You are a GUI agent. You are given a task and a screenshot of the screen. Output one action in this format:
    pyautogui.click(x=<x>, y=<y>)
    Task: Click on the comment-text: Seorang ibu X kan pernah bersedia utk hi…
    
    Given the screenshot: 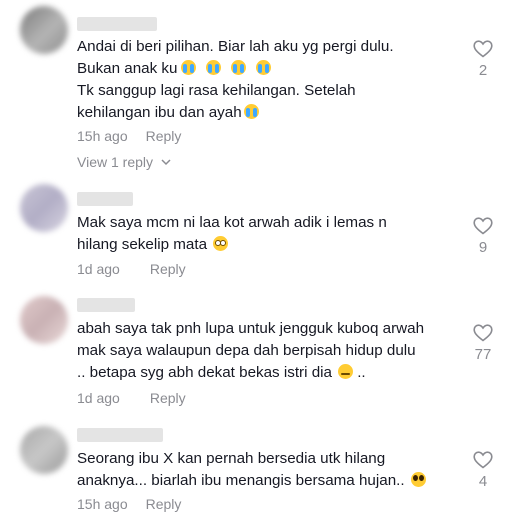 What is the action you would take?
    pyautogui.click(x=267, y=470)
    